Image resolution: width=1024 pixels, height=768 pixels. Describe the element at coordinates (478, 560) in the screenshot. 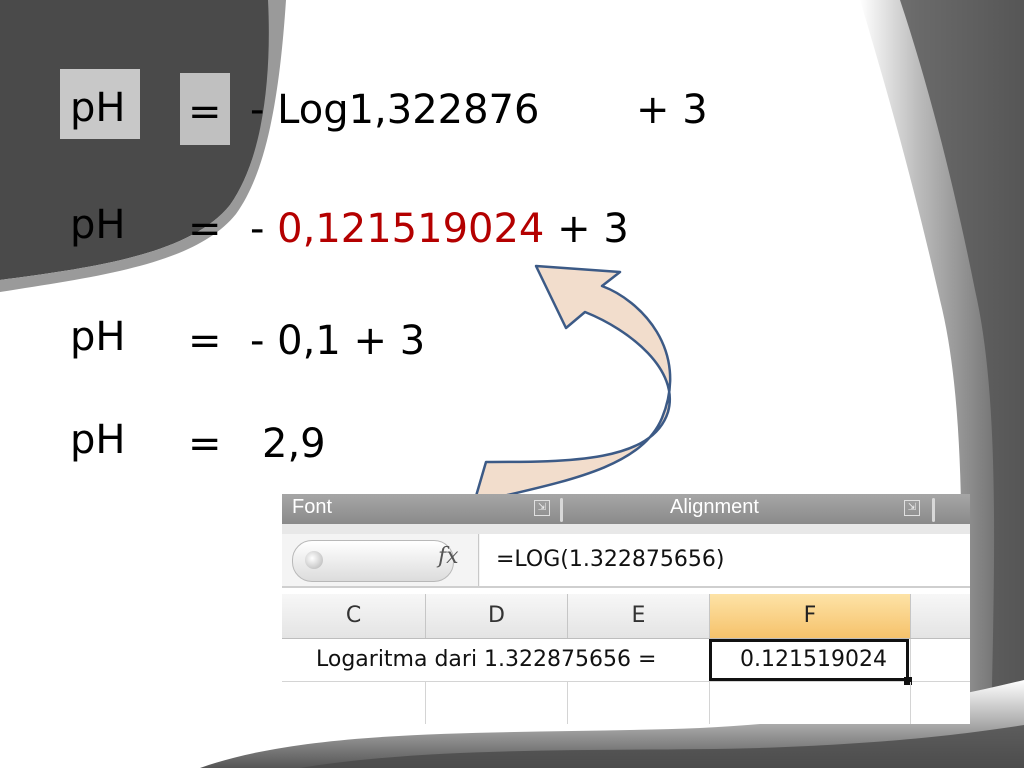

I see `formula-bar-divider` at that location.